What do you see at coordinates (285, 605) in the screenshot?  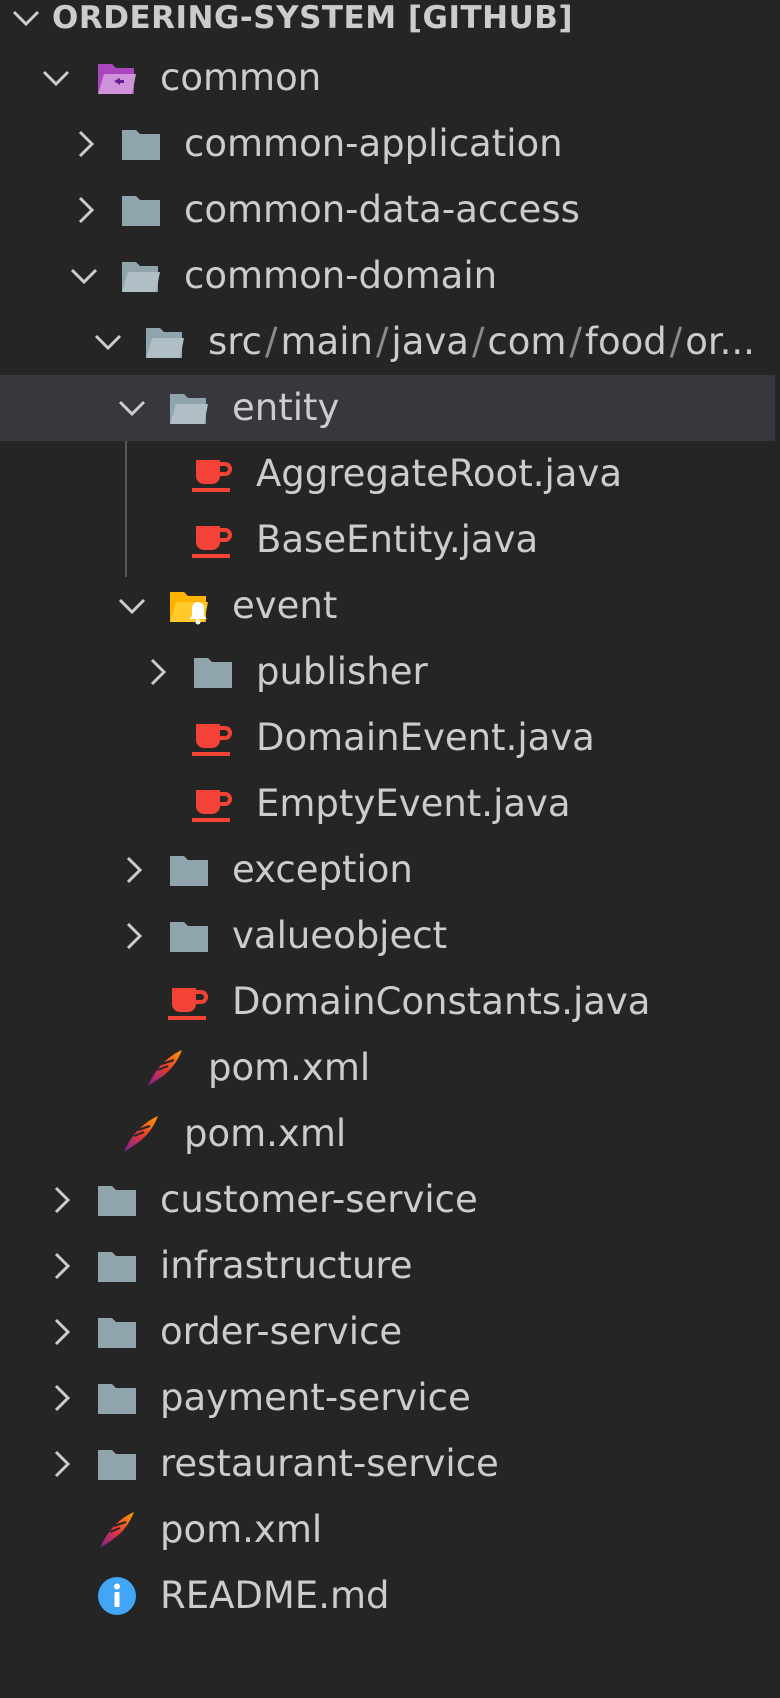 I see `tree-item-label: event` at bounding box center [285, 605].